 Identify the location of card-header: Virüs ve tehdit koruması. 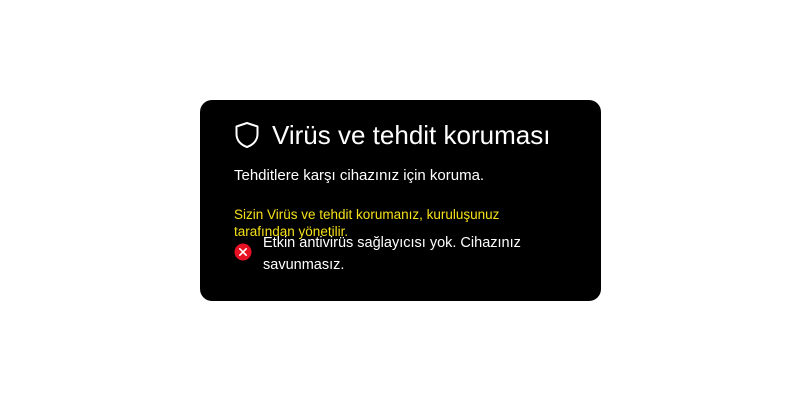
(392, 135).